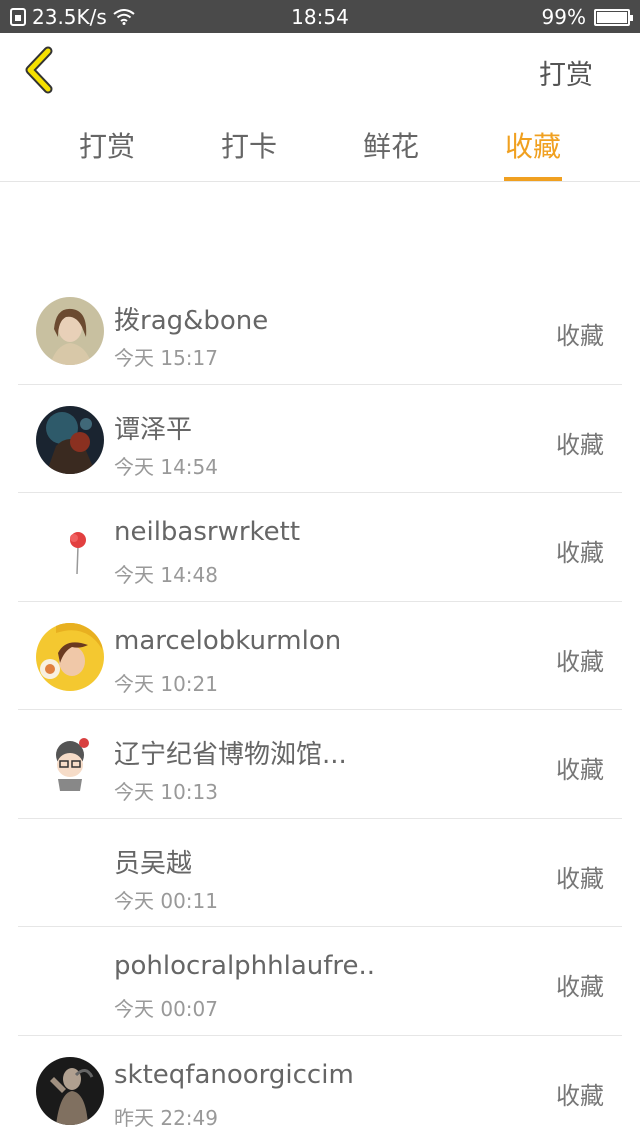  I want to click on back-button, so click(43, 70).